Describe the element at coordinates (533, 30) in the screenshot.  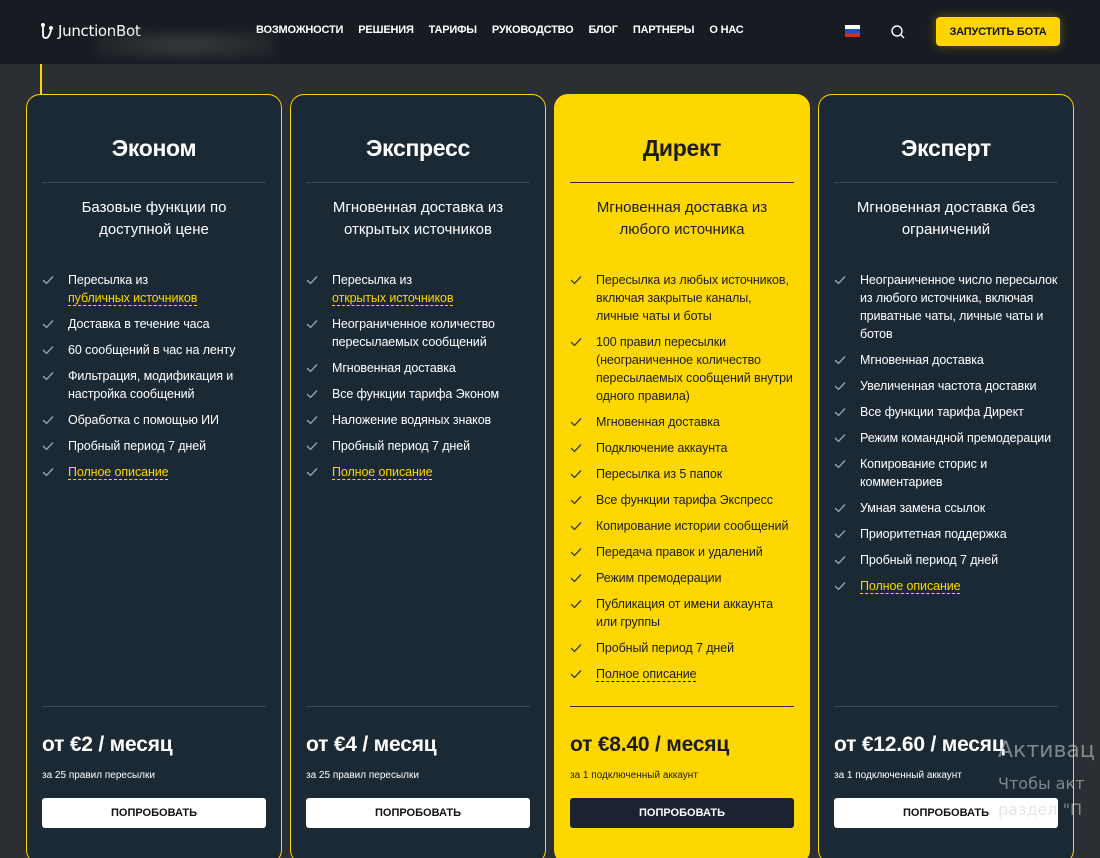
I see `nav-item-guide: РУКОВОДСТВО` at that location.